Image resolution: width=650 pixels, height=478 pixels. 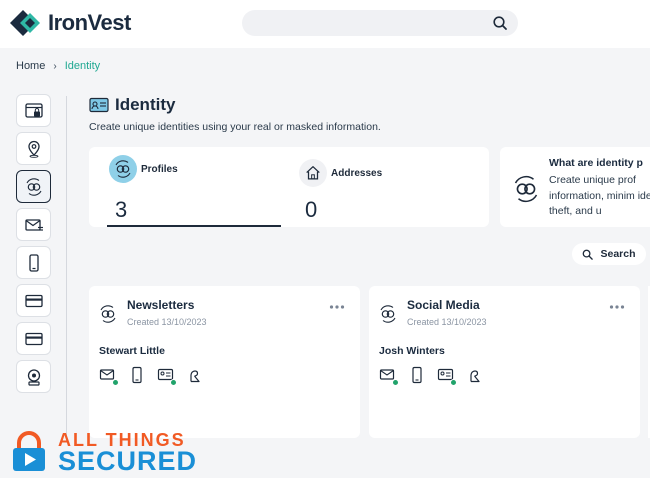 What do you see at coordinates (194, 187) in the screenshot?
I see `profiles-tab: Profiles 3` at bounding box center [194, 187].